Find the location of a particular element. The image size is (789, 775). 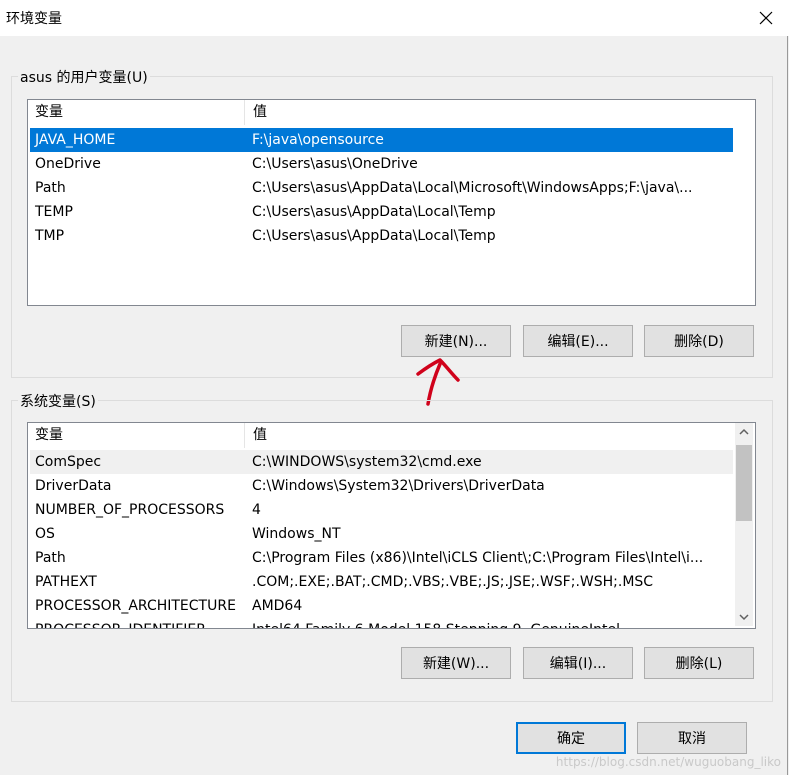

var-value: C:\Users\asus\OneDrive is located at coordinates (335, 164).